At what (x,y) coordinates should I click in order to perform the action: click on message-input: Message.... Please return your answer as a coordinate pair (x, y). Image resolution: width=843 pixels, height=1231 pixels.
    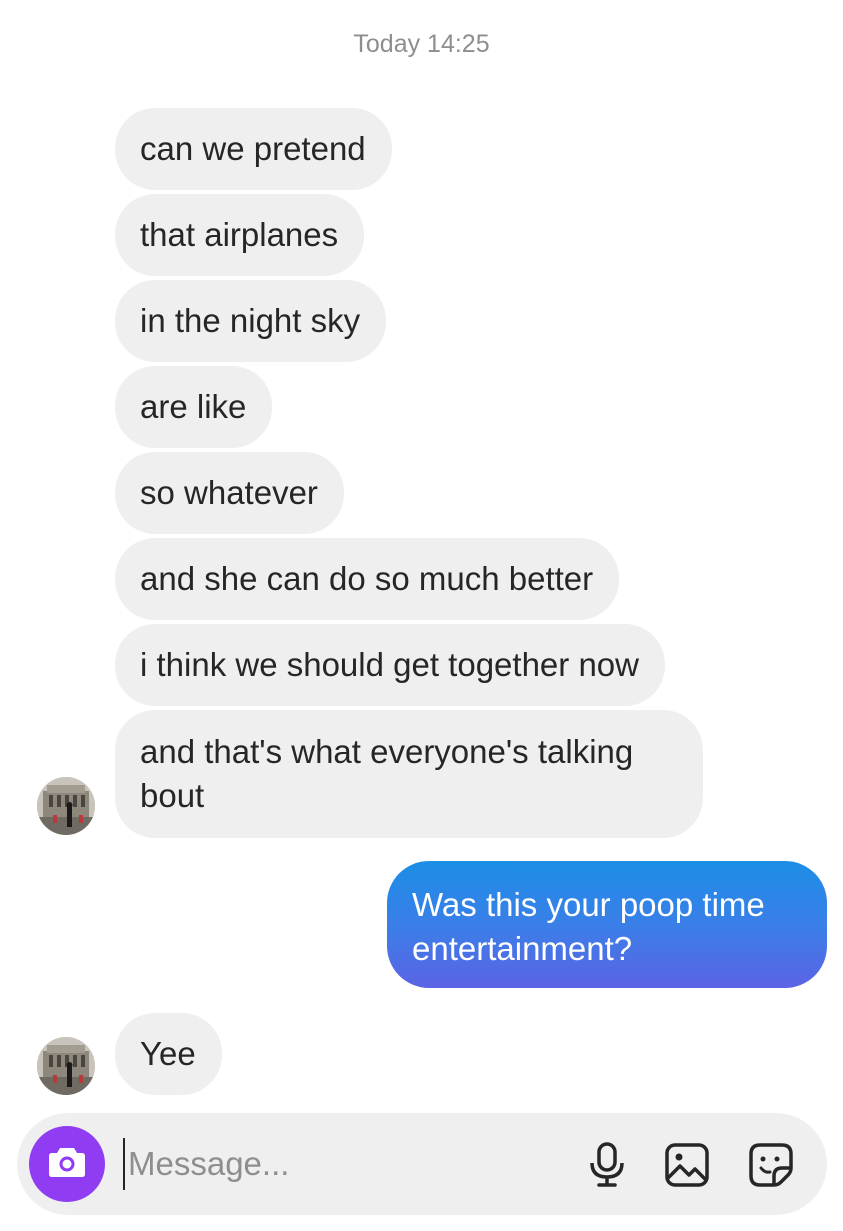
    Looking at the image, I should click on (335, 1164).